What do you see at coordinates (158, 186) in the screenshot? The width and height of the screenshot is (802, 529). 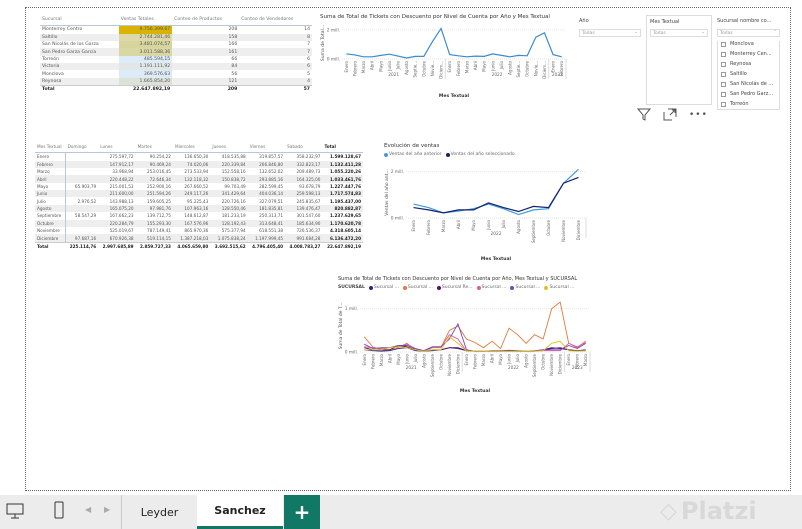 I see `matrix-cell: 252.900,16` at bounding box center [158, 186].